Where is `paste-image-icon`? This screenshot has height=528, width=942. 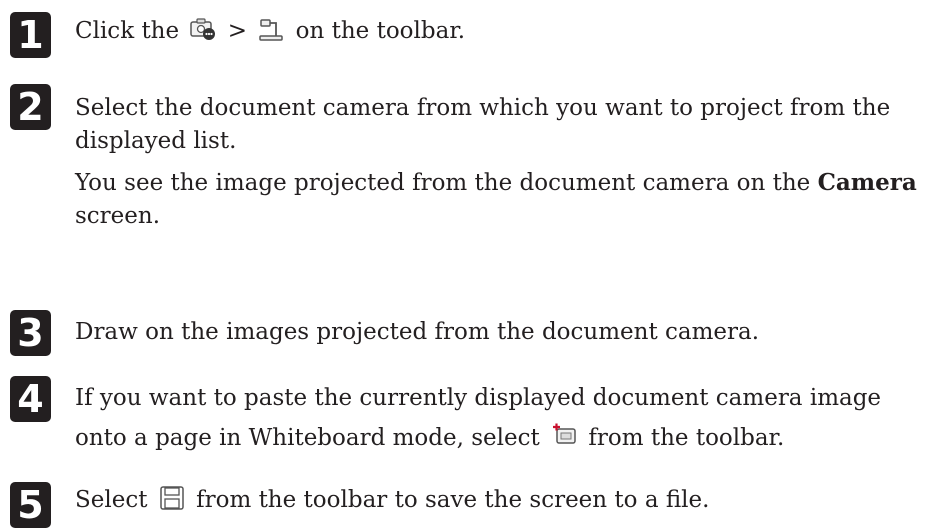
paste-image-icon is located at coordinates (564, 436).